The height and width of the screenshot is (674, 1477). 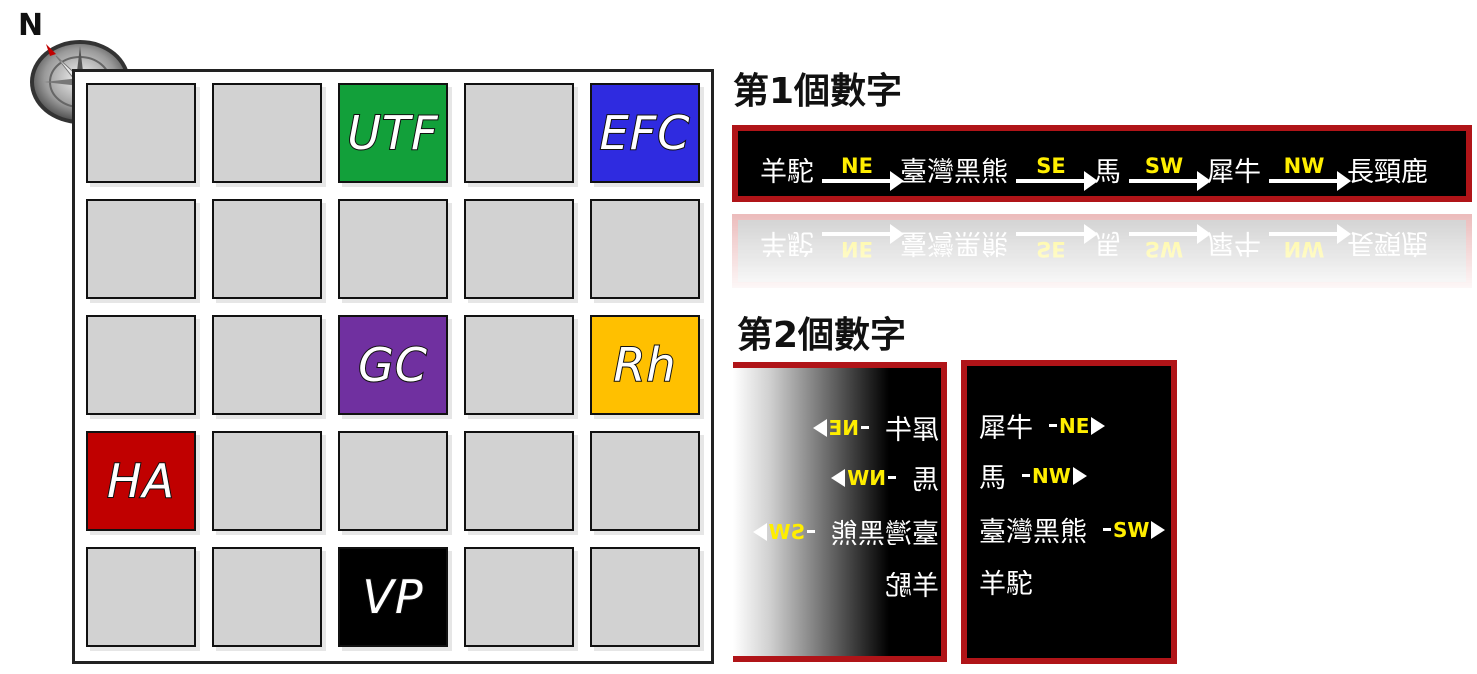 I want to click on arrow-se-icon: SE, so click(x=1057, y=172).